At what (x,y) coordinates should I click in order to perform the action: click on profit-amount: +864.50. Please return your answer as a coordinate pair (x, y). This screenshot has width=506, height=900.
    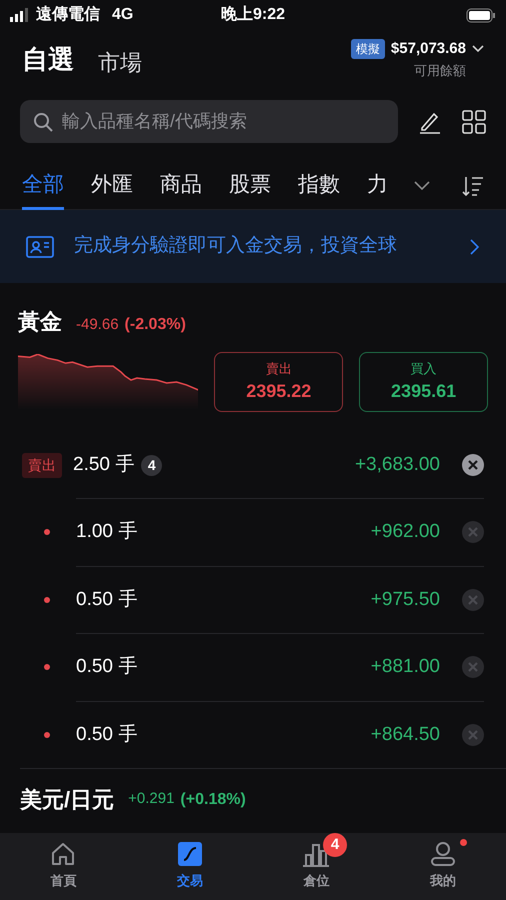
    Looking at the image, I should click on (405, 734).